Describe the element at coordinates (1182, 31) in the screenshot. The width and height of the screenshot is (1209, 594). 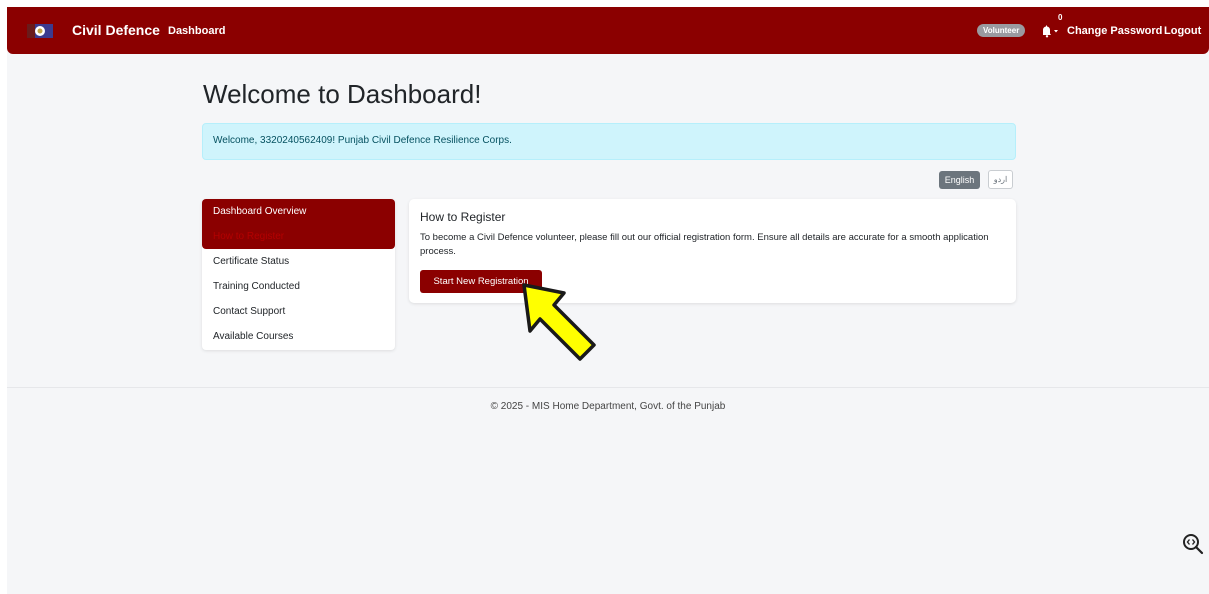
I see `logout-link: Logout` at that location.